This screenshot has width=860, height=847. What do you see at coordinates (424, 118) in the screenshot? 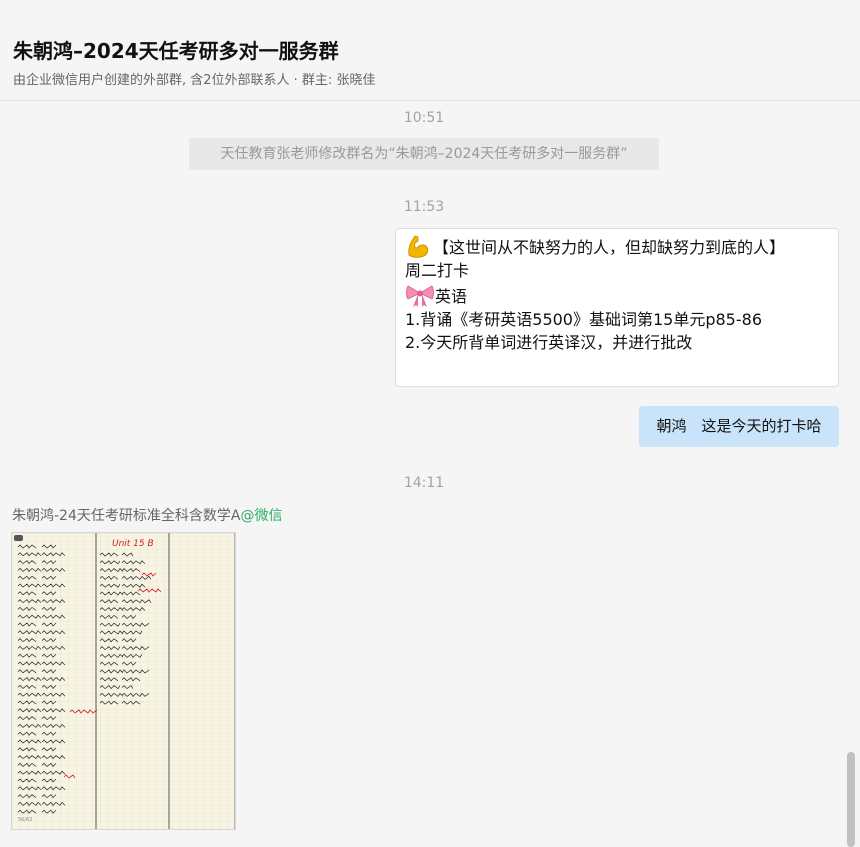
I see `timestamp: 10:51` at bounding box center [424, 118].